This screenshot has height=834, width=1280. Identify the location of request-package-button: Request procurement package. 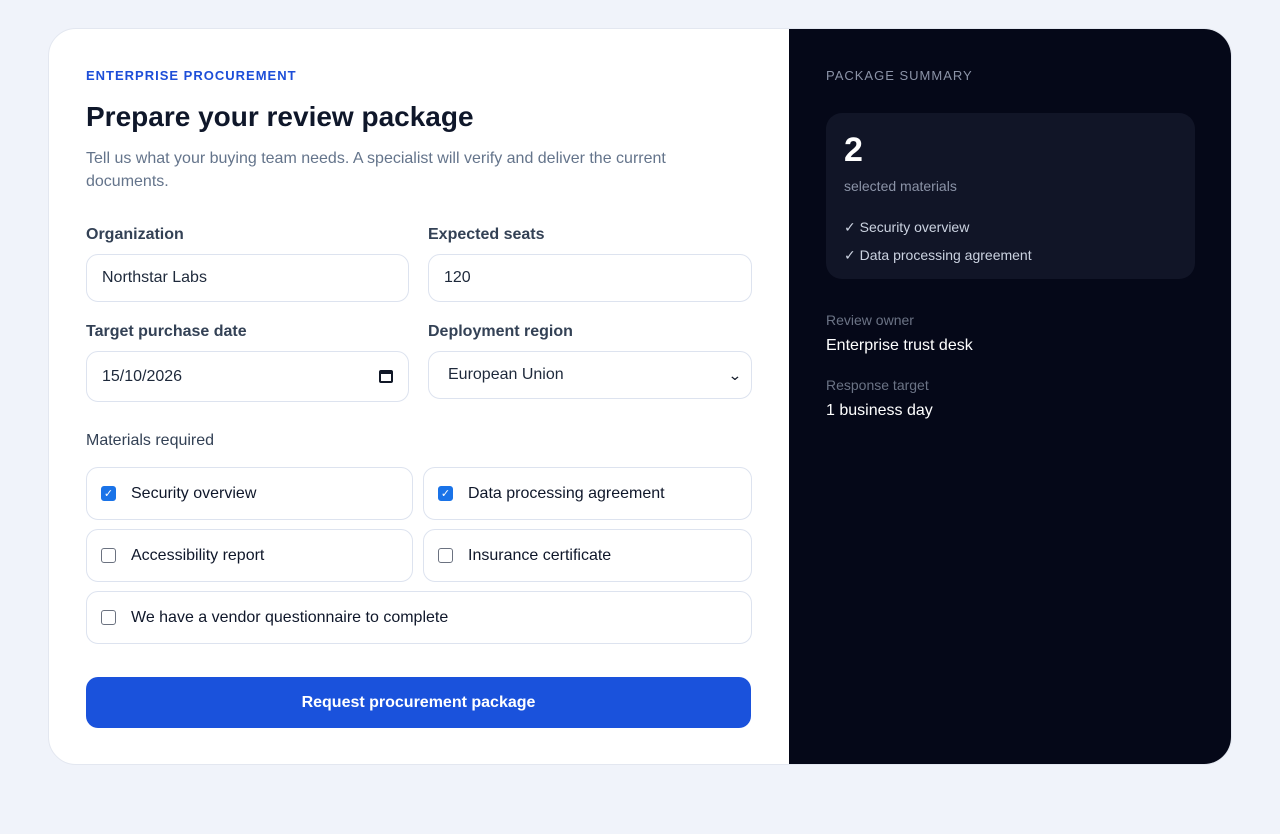
(418, 702).